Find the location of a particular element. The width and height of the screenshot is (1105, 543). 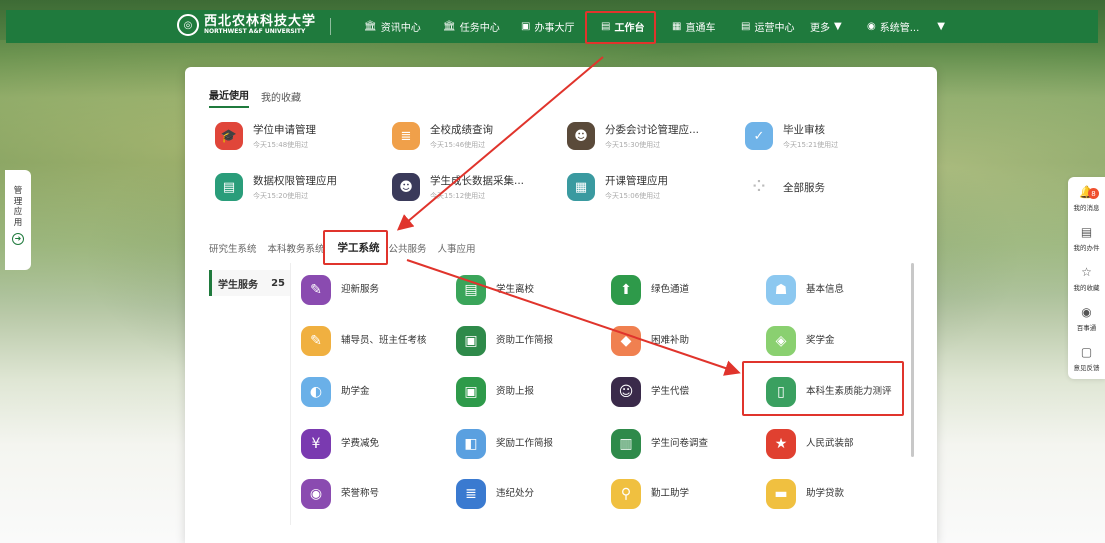

recent-subtitle: 今天15:12使用过 is located at coordinates (458, 196).